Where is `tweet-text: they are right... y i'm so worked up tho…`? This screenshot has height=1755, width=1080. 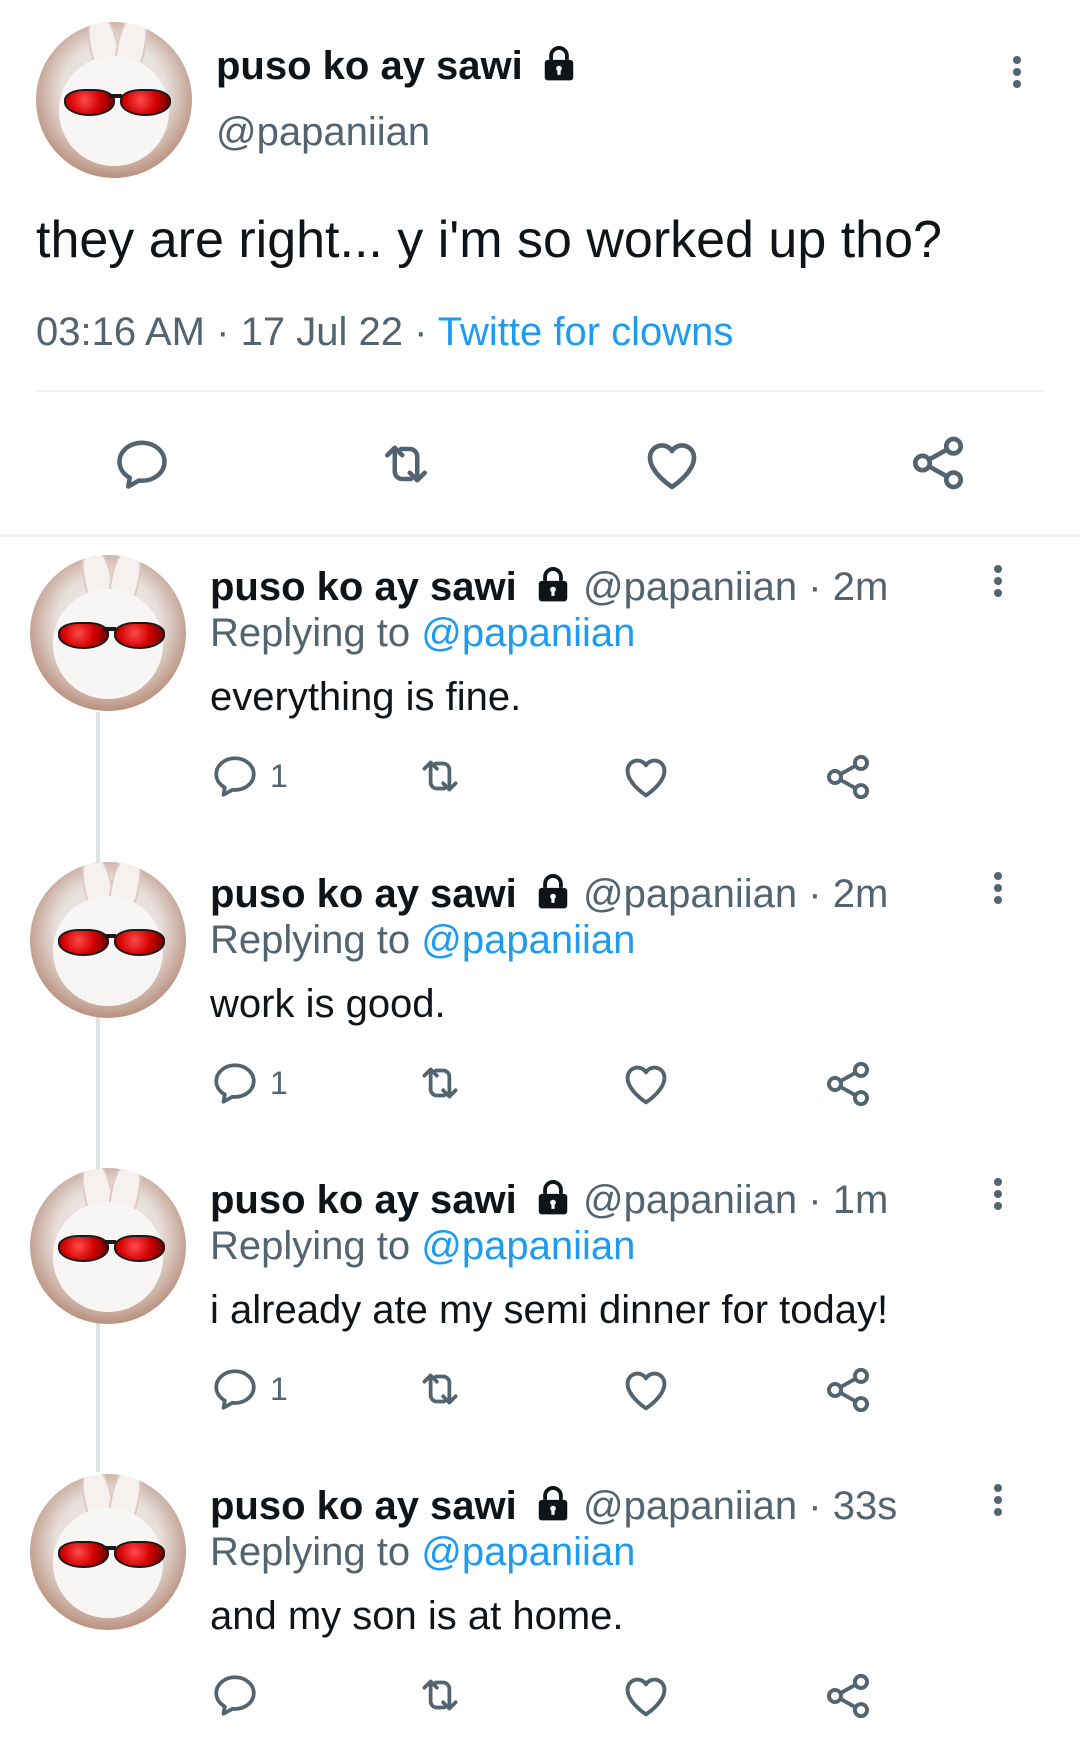 tweet-text: they are right... y i'm so worked up tho… is located at coordinates (489, 240).